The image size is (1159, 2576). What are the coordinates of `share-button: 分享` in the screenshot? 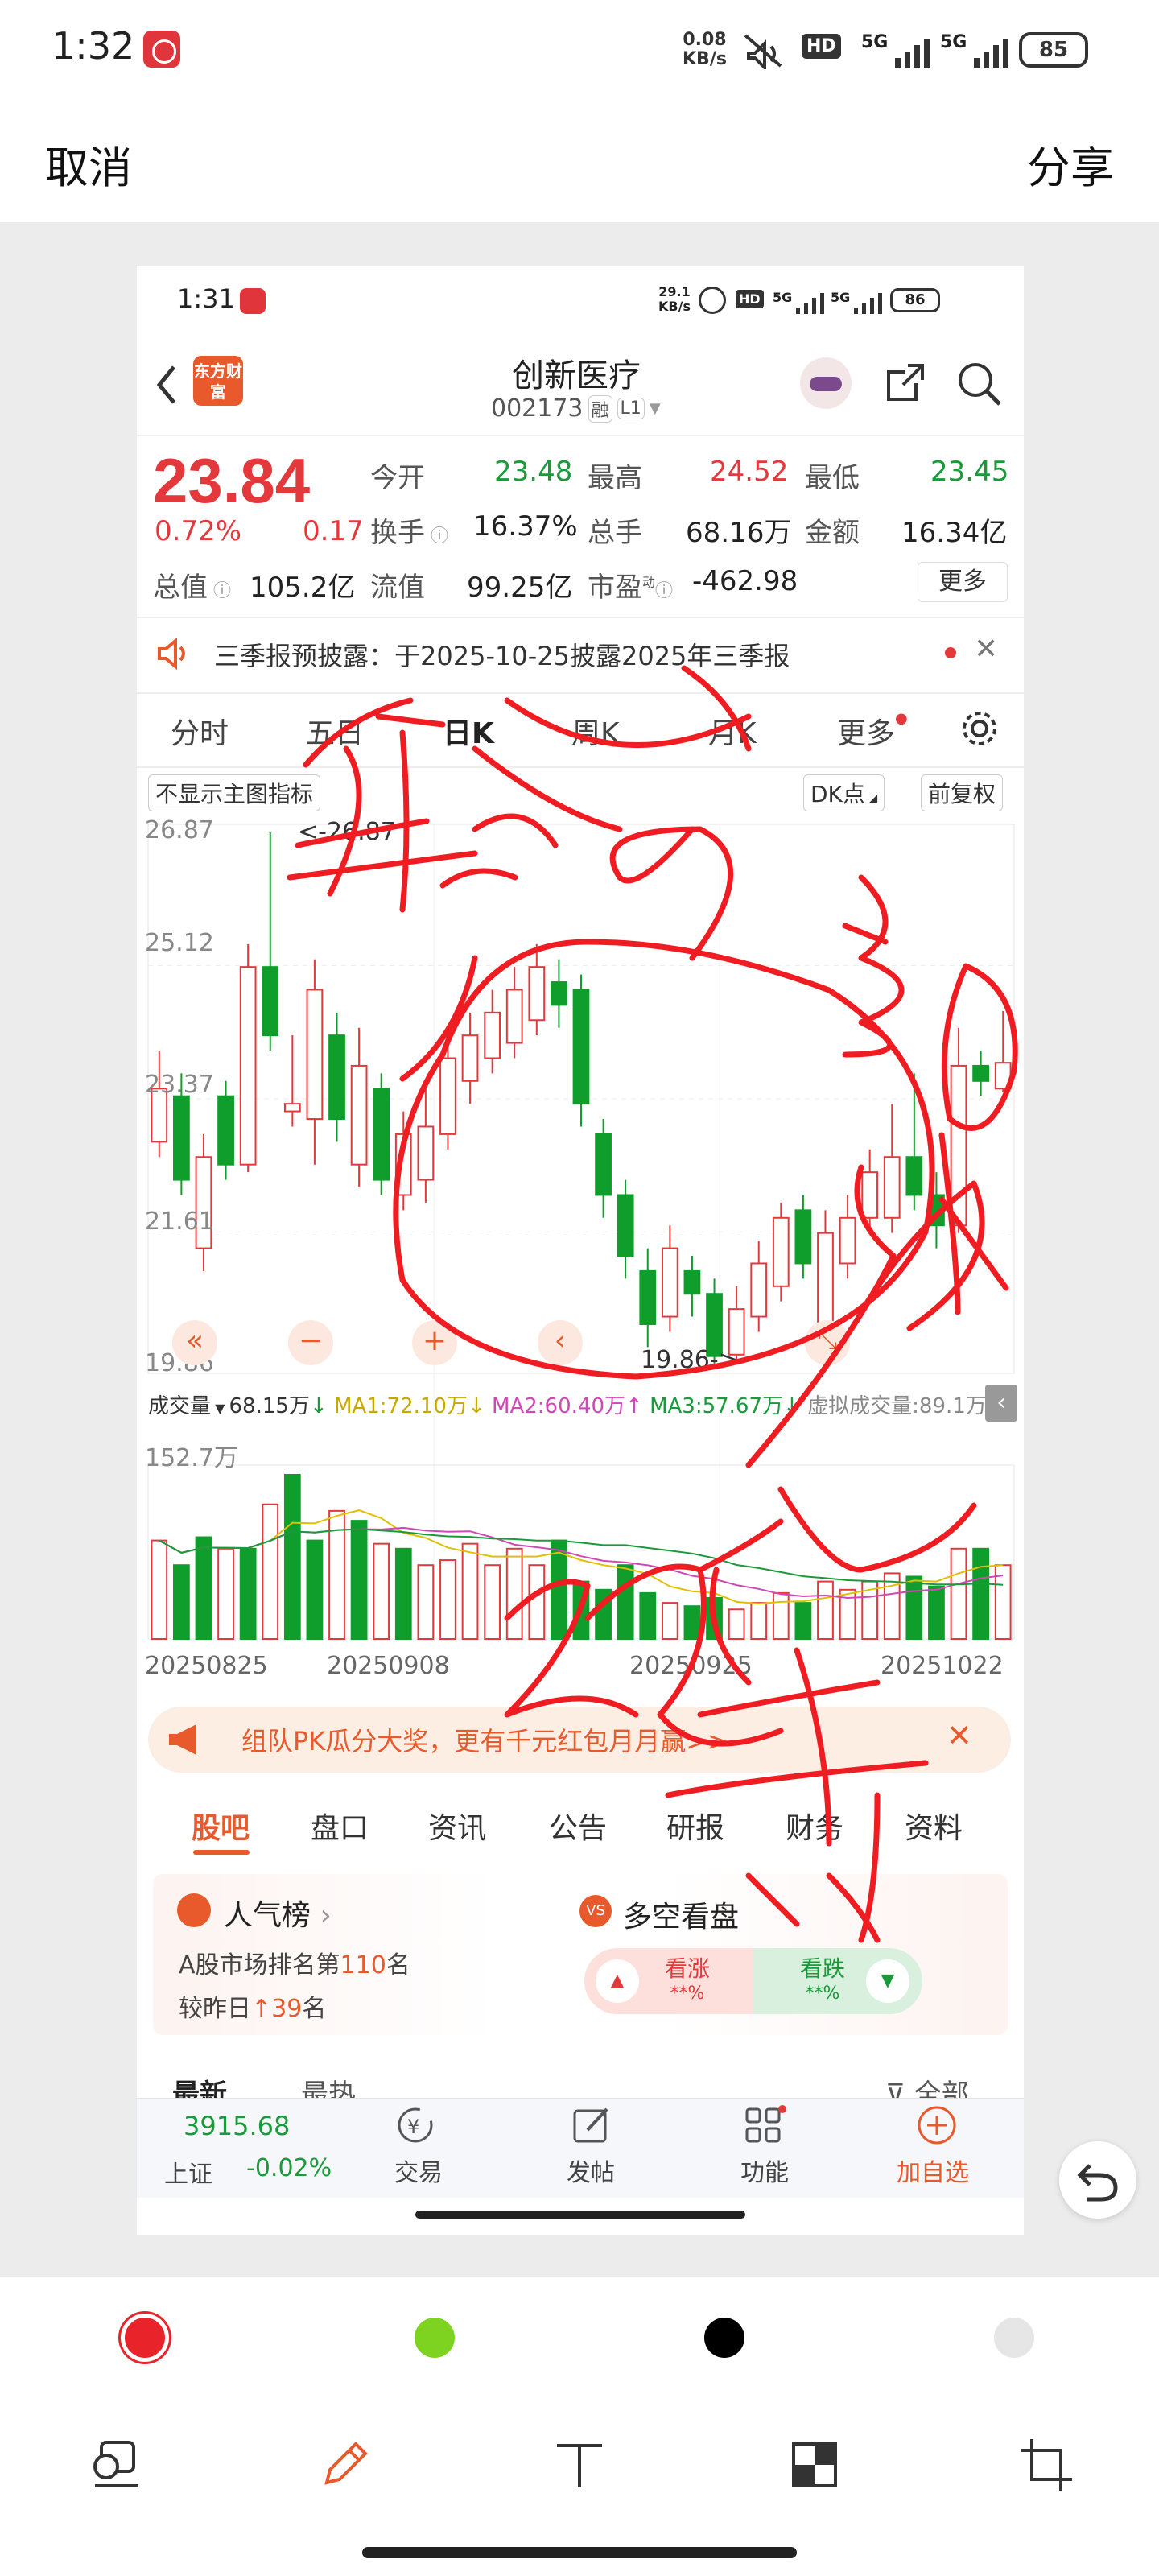 It's located at (1070, 164).